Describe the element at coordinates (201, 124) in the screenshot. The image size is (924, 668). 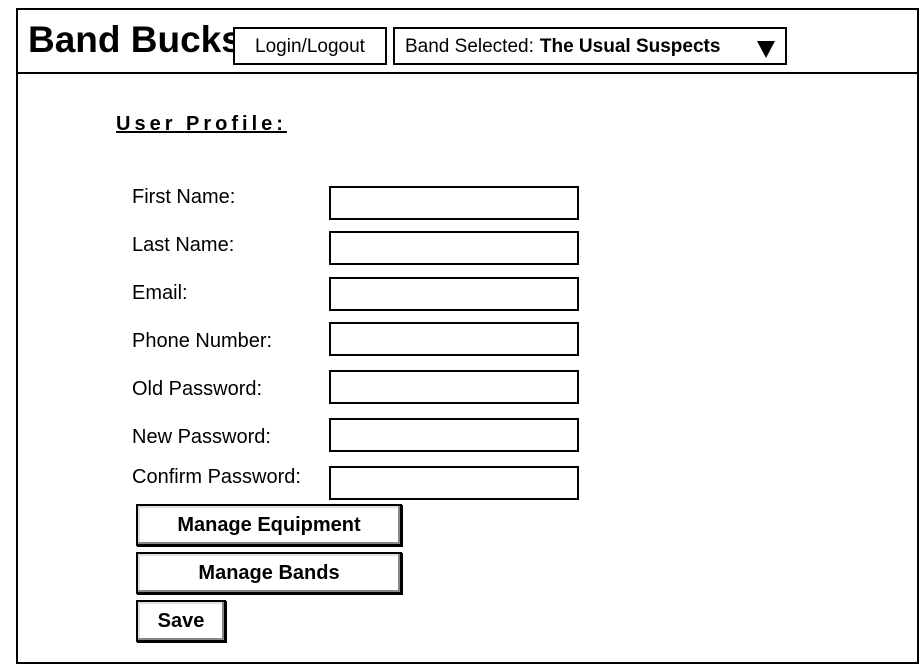
I see `section-title: User Profile:` at that location.